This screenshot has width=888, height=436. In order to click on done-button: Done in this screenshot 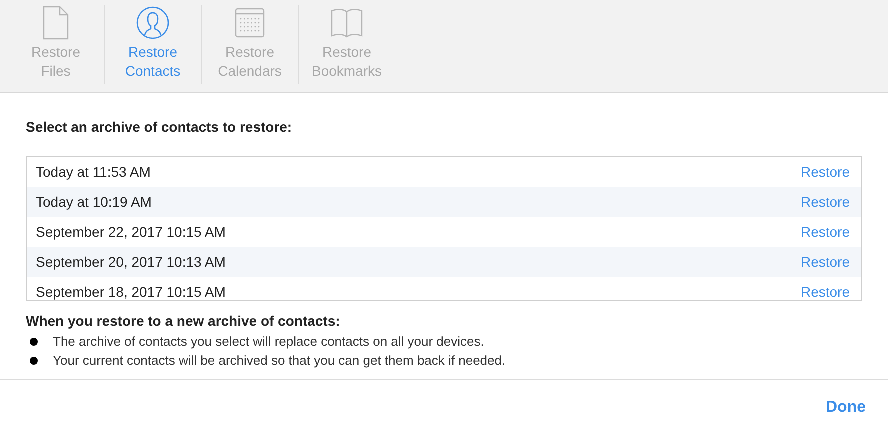, I will do `click(846, 408)`.